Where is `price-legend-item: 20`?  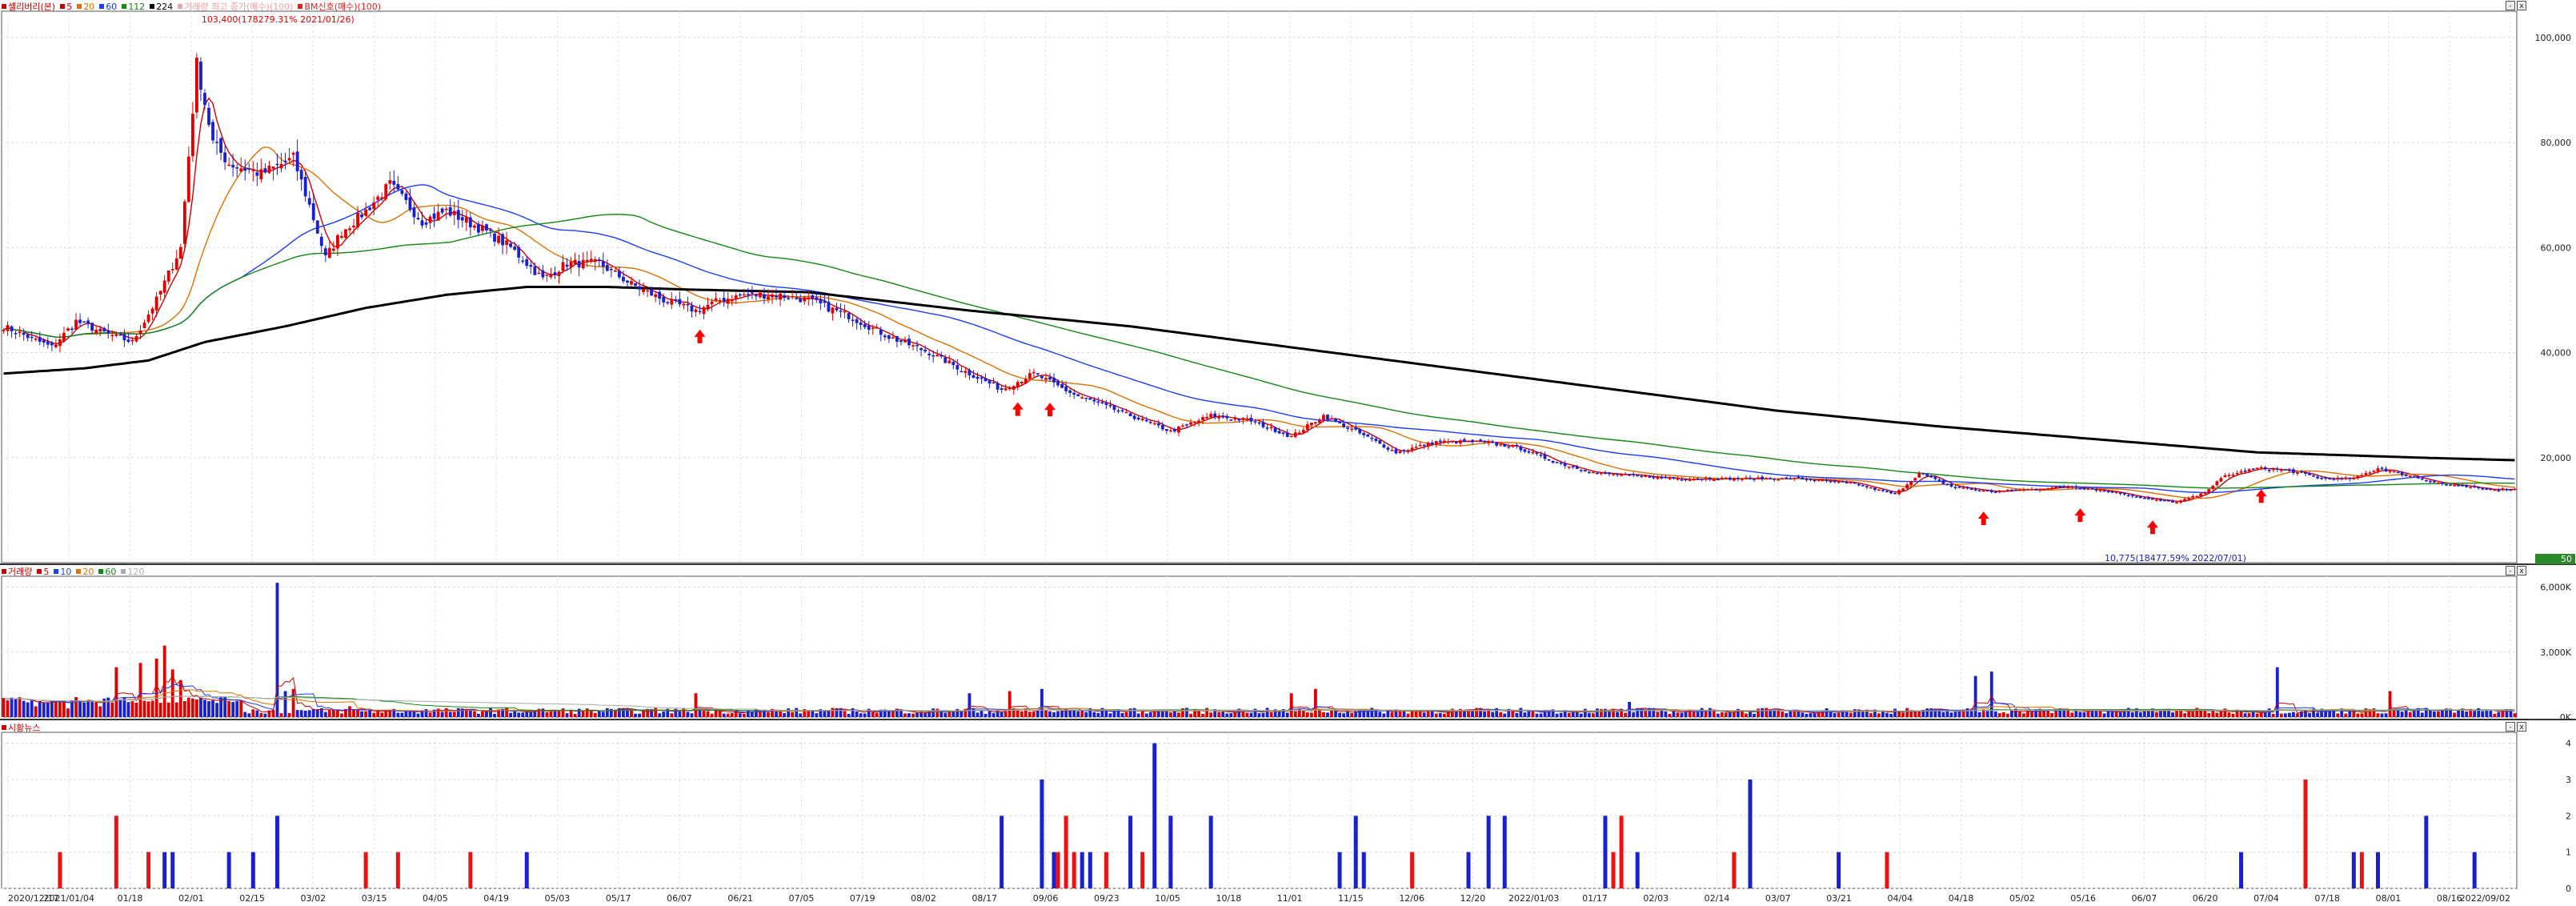 price-legend-item: 20 is located at coordinates (85, 7).